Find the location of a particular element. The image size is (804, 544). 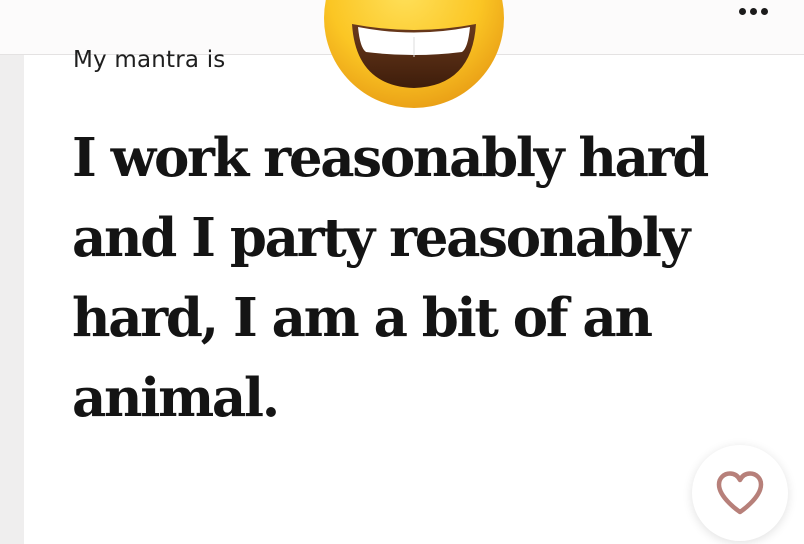

like-button is located at coordinates (740, 493).